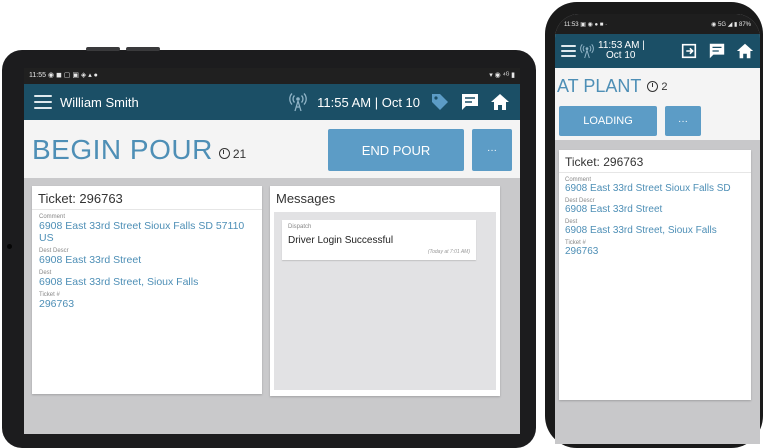 This screenshot has width=763, height=448. I want to click on message-sender: Dispatch, so click(300, 227).